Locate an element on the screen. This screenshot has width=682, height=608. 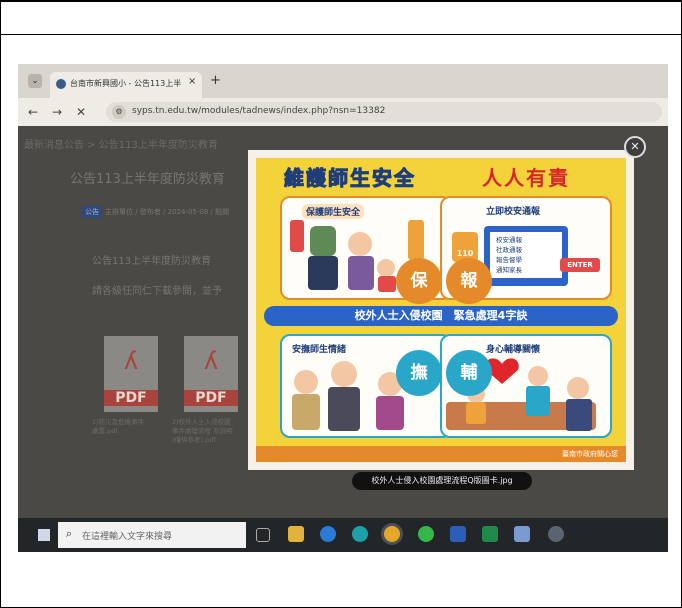
monitor-icon: 校安通報 社政通報 報告督學 通知家長 is located at coordinates (526, 256).